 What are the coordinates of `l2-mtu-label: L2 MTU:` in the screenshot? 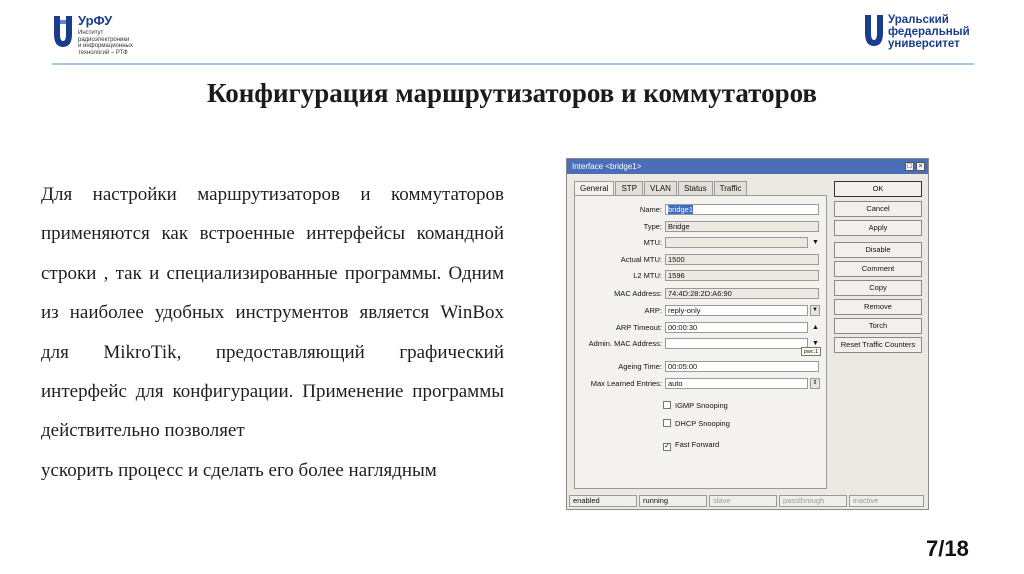 It's located at (647, 275).